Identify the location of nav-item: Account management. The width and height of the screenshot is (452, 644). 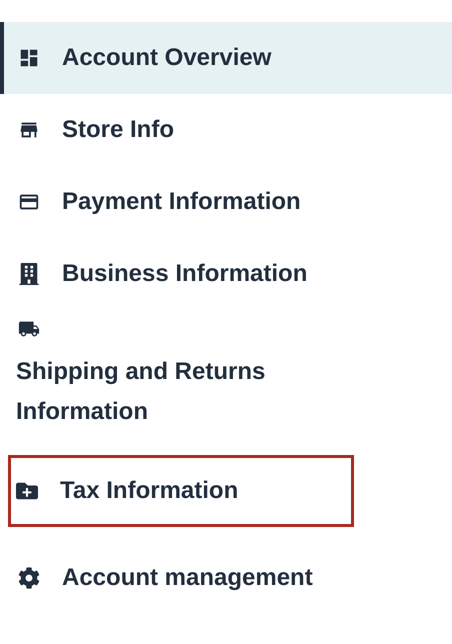
(226, 578).